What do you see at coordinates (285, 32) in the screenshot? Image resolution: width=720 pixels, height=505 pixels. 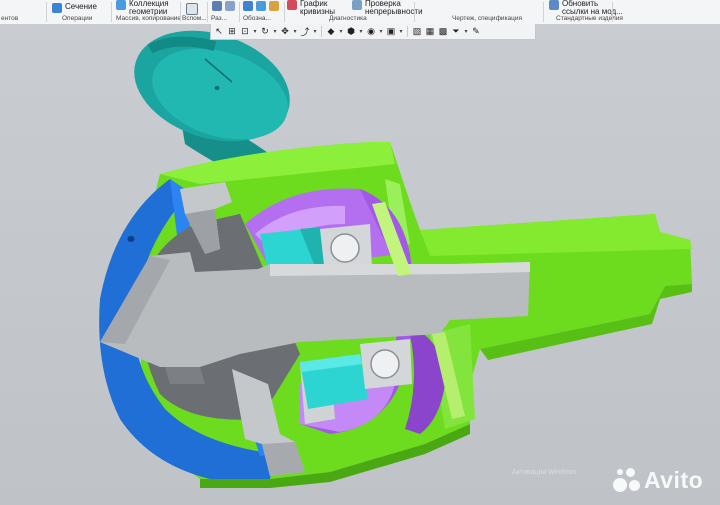 I see `pan-icon: ✥` at bounding box center [285, 32].